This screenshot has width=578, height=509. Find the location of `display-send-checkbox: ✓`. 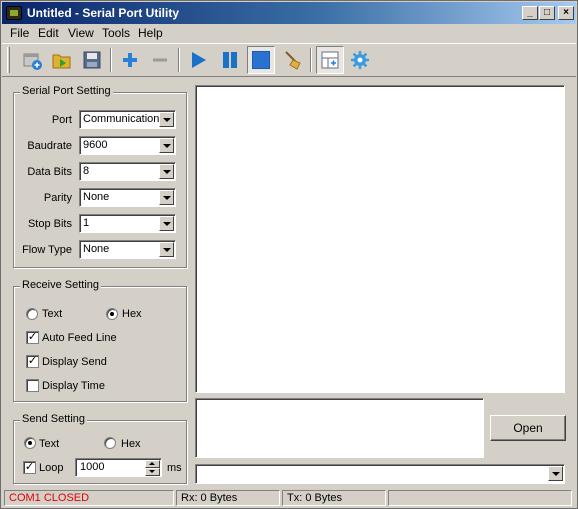

display-send-checkbox: ✓ is located at coordinates (32, 361).